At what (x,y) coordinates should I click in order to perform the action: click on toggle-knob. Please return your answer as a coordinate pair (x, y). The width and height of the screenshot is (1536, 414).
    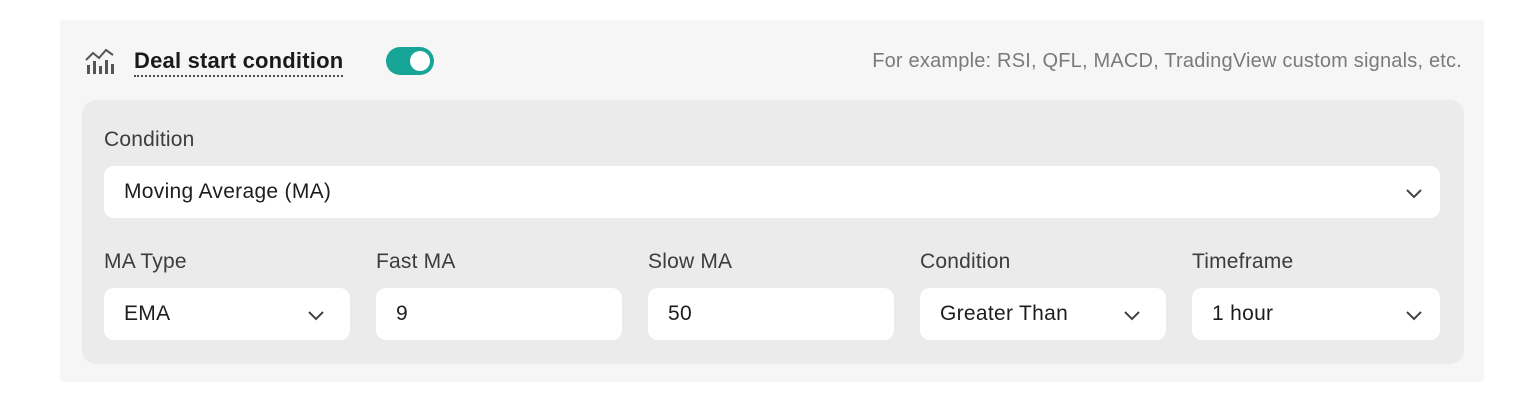
    Looking at the image, I should click on (420, 61).